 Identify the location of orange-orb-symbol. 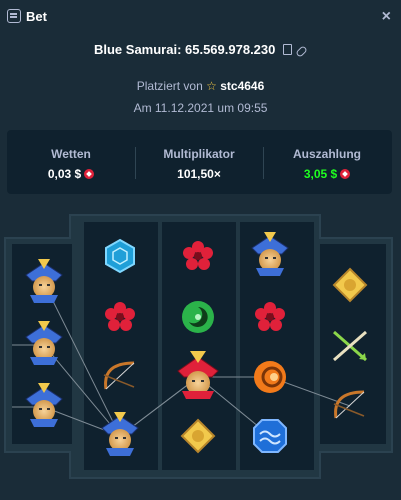
(270, 377).